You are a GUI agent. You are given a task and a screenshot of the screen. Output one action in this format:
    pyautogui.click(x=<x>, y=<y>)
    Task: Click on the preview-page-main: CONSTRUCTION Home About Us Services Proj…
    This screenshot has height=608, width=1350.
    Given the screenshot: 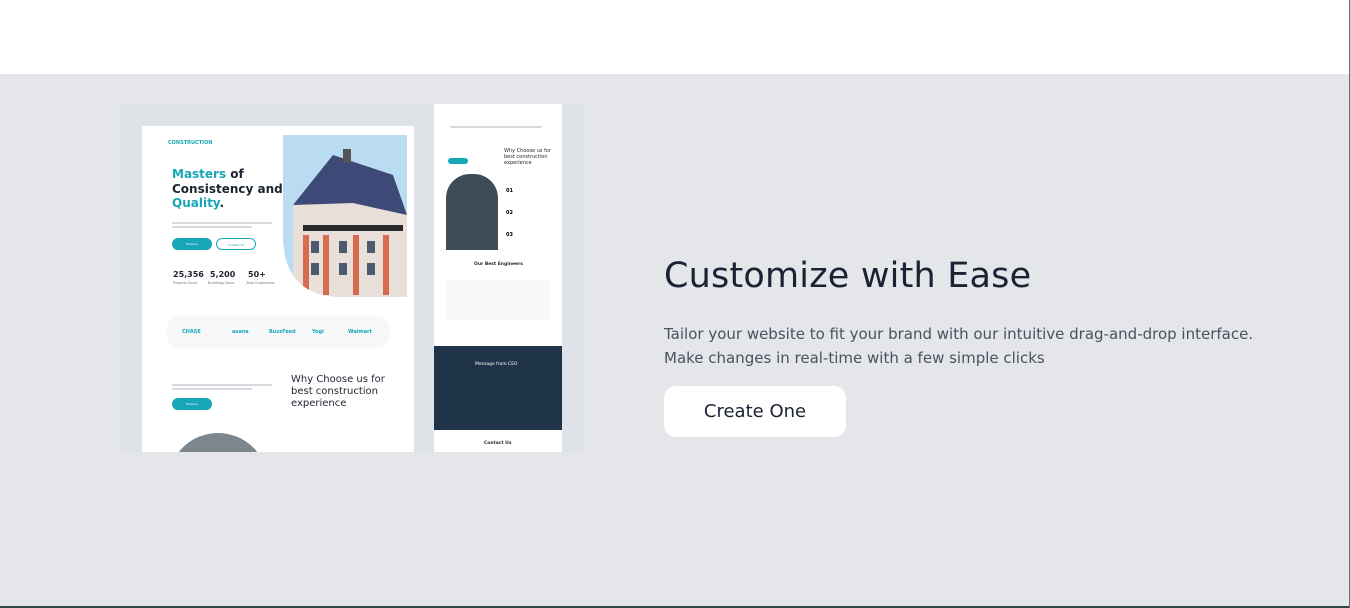 What is the action you would take?
    pyautogui.click(x=278, y=289)
    